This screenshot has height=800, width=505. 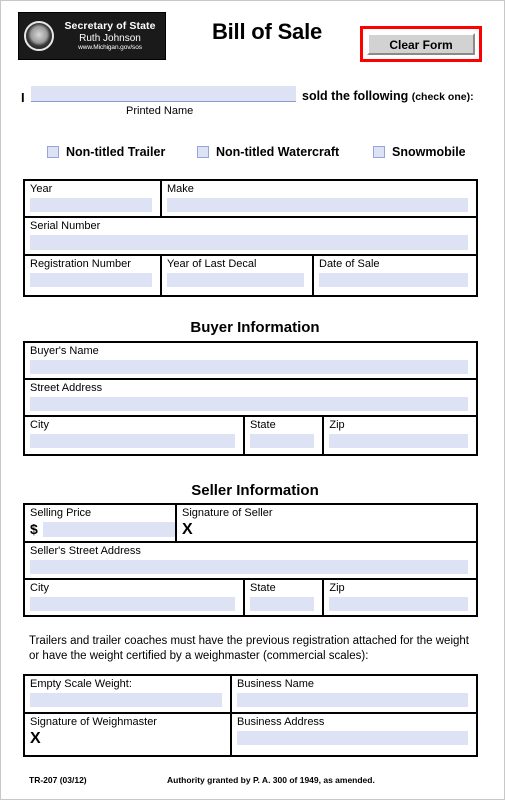 I want to click on cell-empty-scale-weight: Empty Scale Weight:, so click(x=127, y=694).